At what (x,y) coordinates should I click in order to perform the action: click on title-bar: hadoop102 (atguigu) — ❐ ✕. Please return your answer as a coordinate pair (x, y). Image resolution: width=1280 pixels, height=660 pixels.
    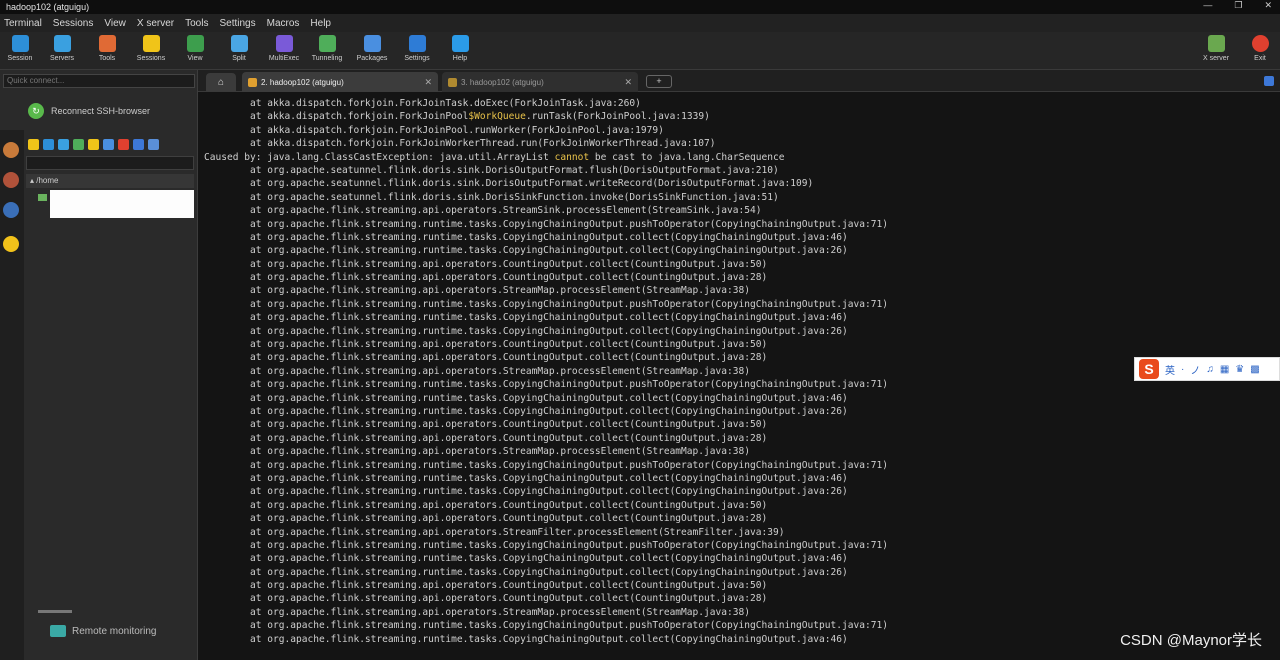
    Looking at the image, I should click on (640, 7).